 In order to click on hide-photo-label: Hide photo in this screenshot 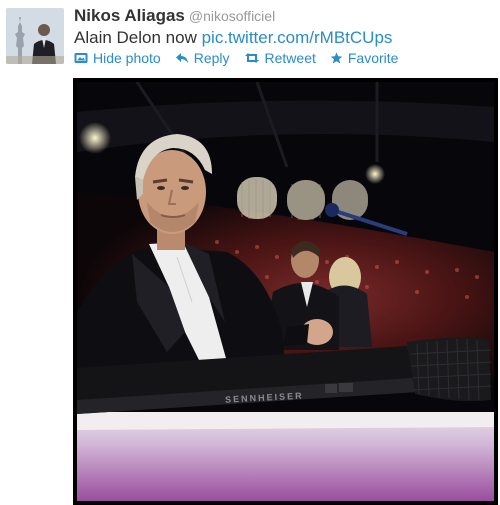, I will do `click(127, 58)`.